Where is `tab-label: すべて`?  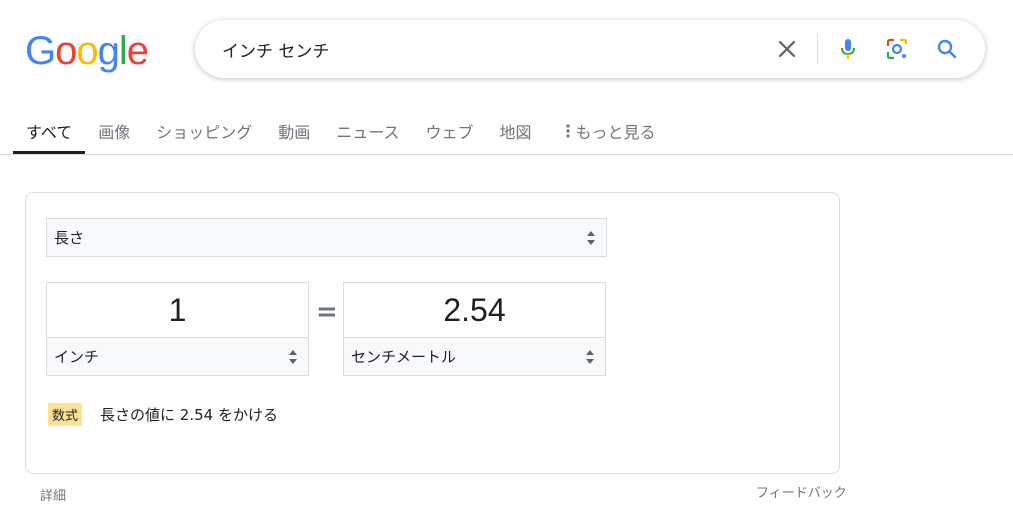
tab-label: すべて is located at coordinates (49, 132).